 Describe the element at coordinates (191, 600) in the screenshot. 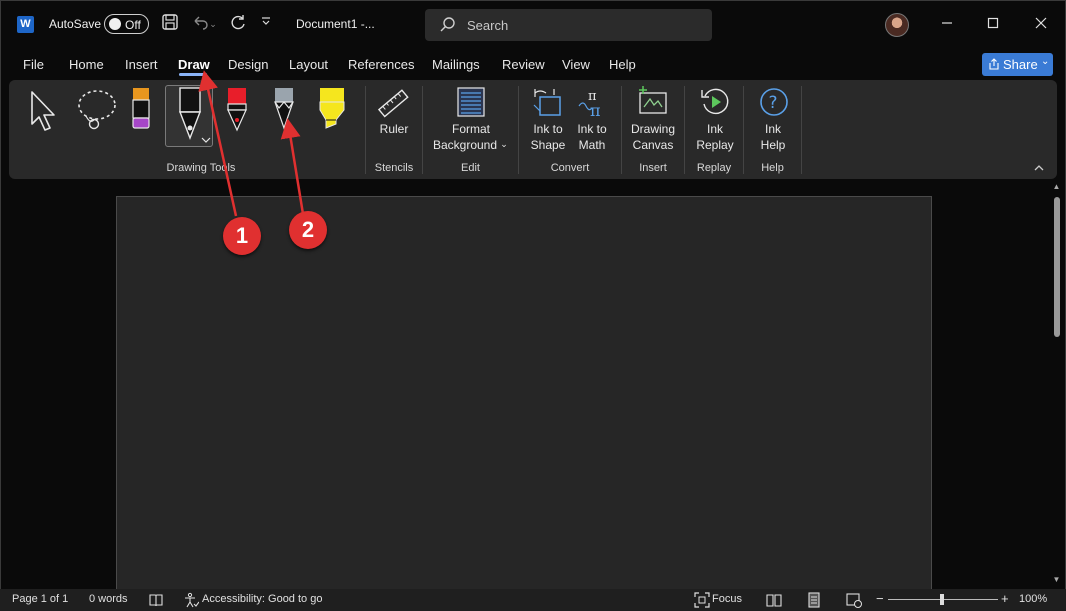

I see `accessibility-icon` at that location.